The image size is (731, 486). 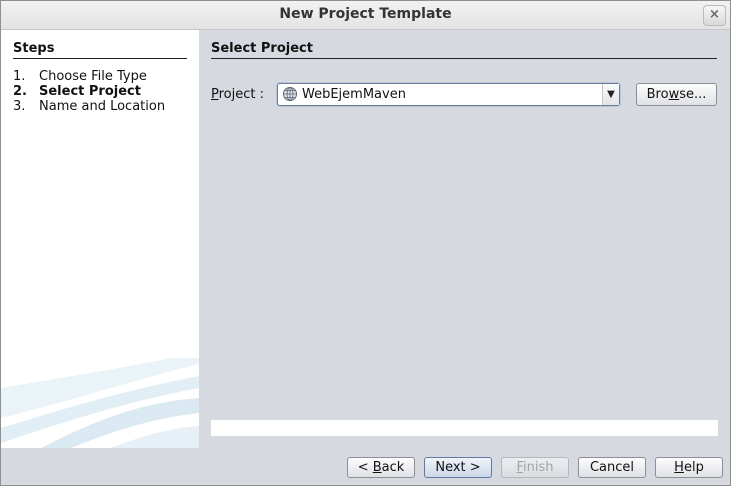 I want to click on step-label: Name and Location, so click(x=102, y=106).